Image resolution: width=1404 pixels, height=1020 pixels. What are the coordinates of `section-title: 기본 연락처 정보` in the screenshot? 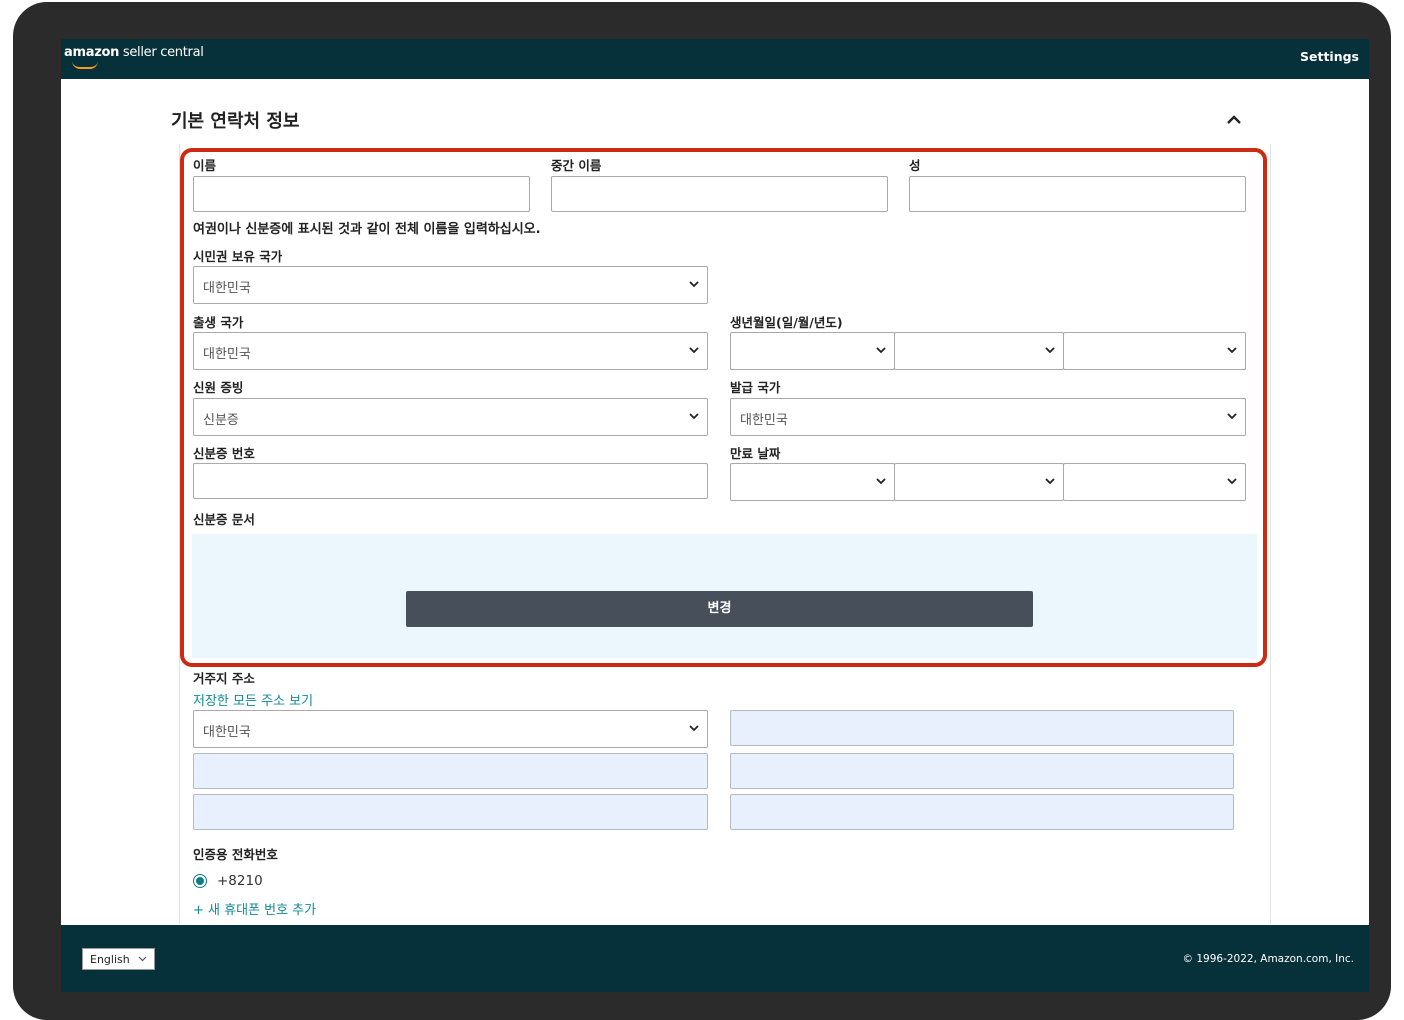 It's located at (235, 121).